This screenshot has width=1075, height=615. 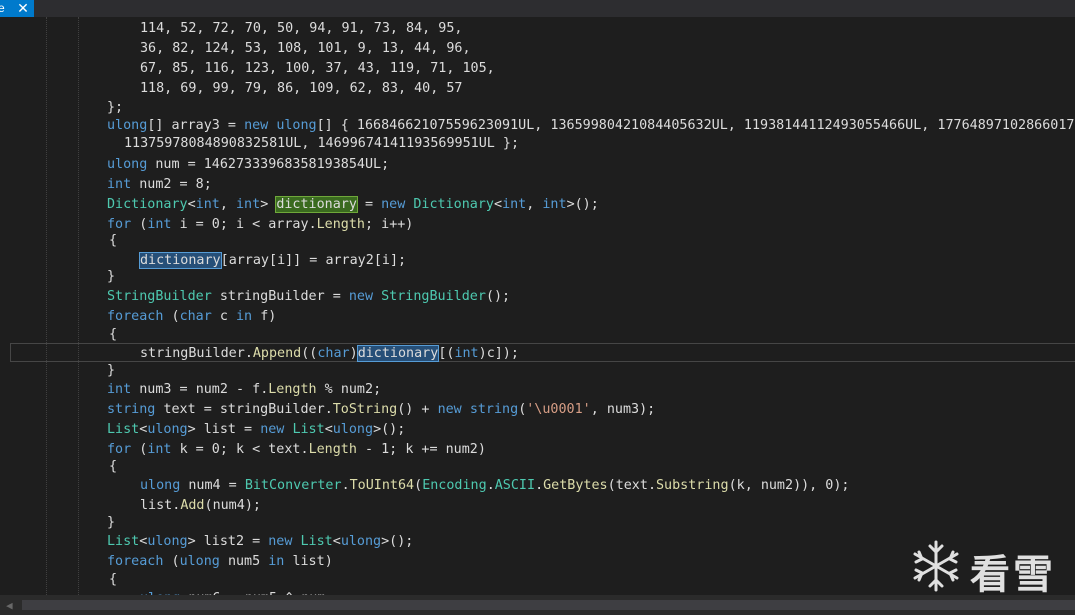 What do you see at coordinates (591, 108) in the screenshot?
I see `code-line: };` at bounding box center [591, 108].